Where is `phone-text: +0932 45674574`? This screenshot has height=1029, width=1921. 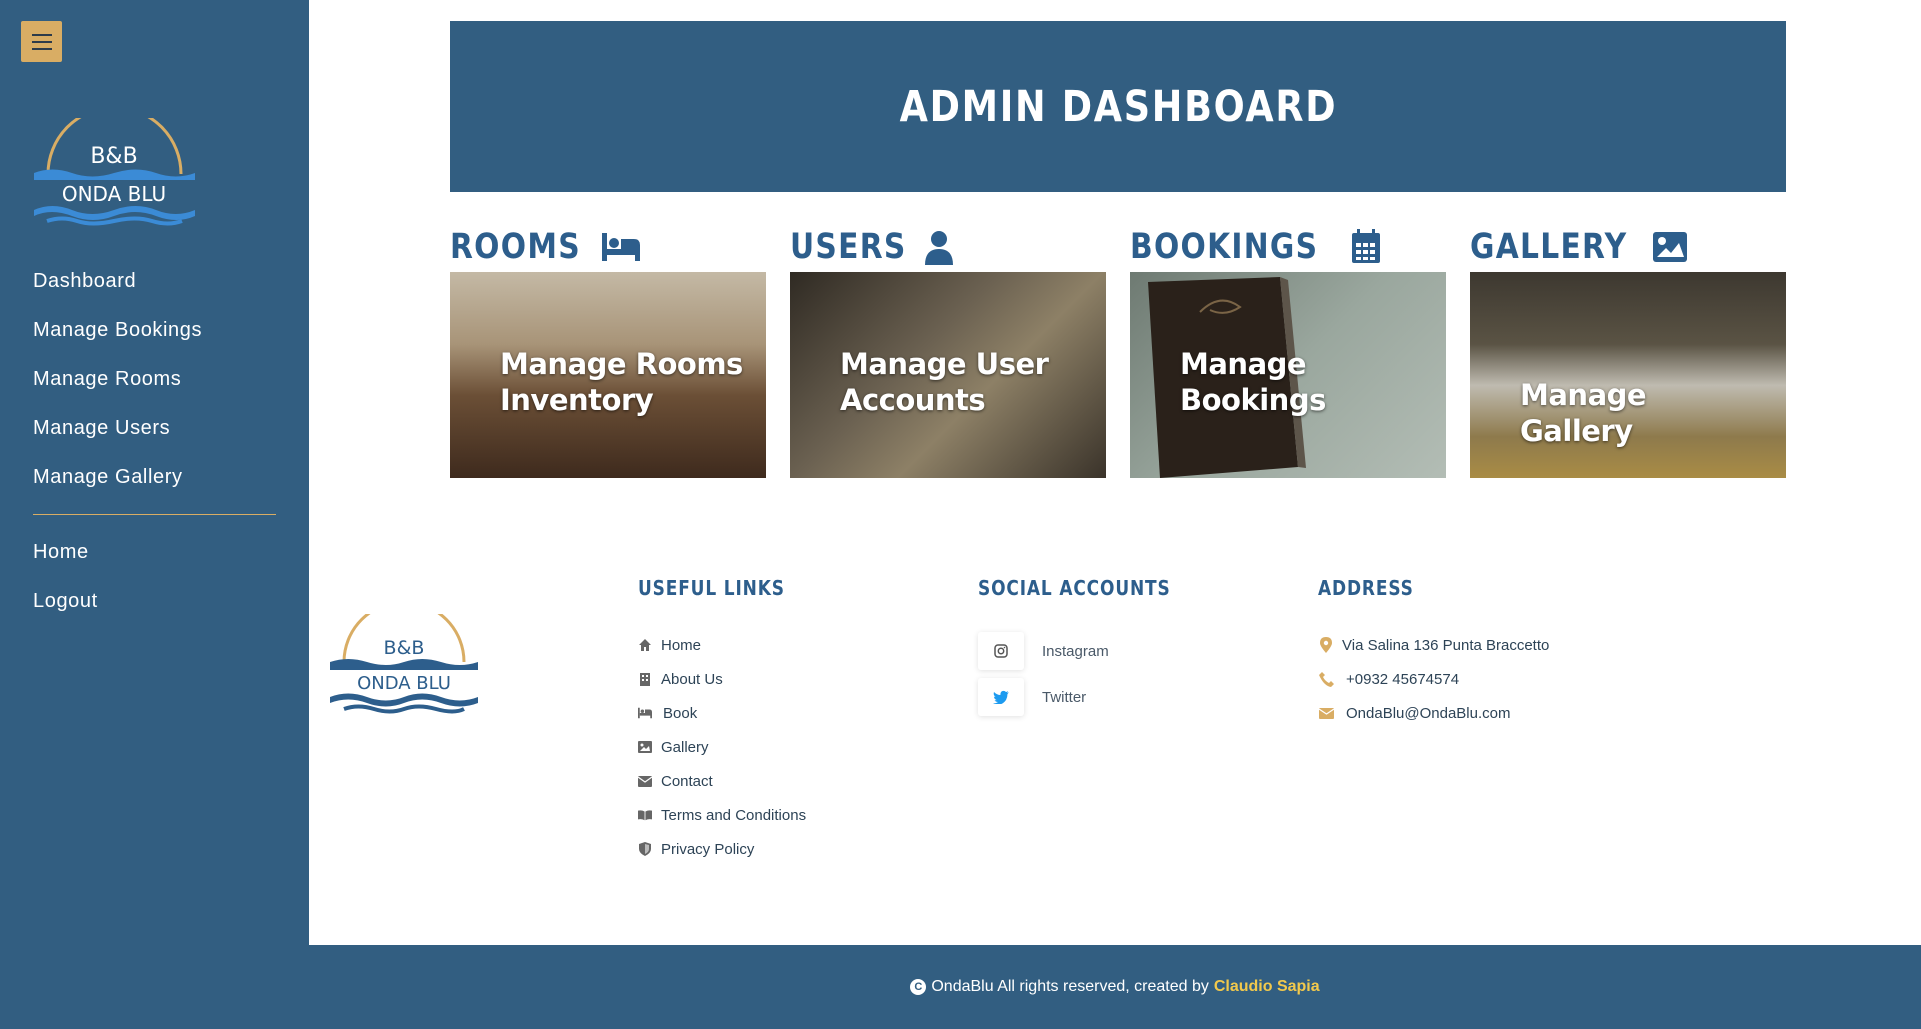 phone-text: +0932 45674574 is located at coordinates (1403, 679).